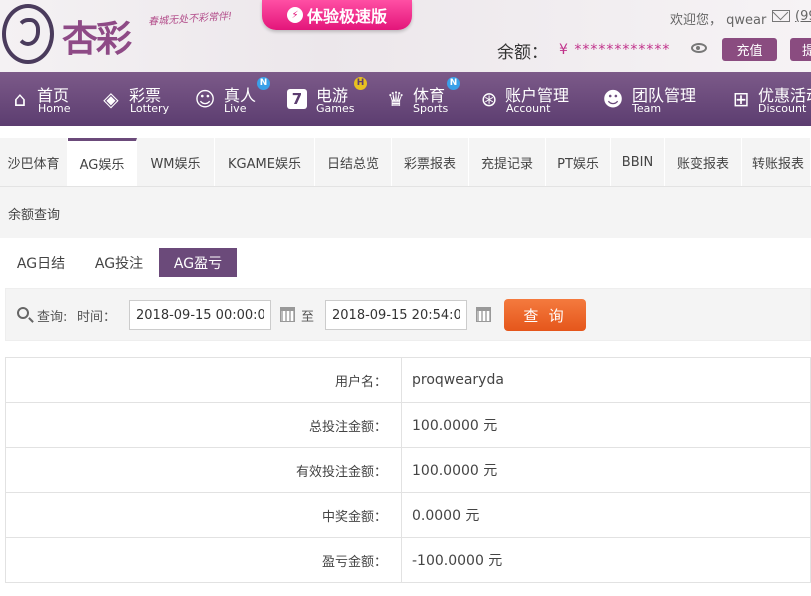 Image resolution: width=811 pixels, height=596 pixels. What do you see at coordinates (28, 34) in the screenshot?
I see `logo-icon` at bounding box center [28, 34].